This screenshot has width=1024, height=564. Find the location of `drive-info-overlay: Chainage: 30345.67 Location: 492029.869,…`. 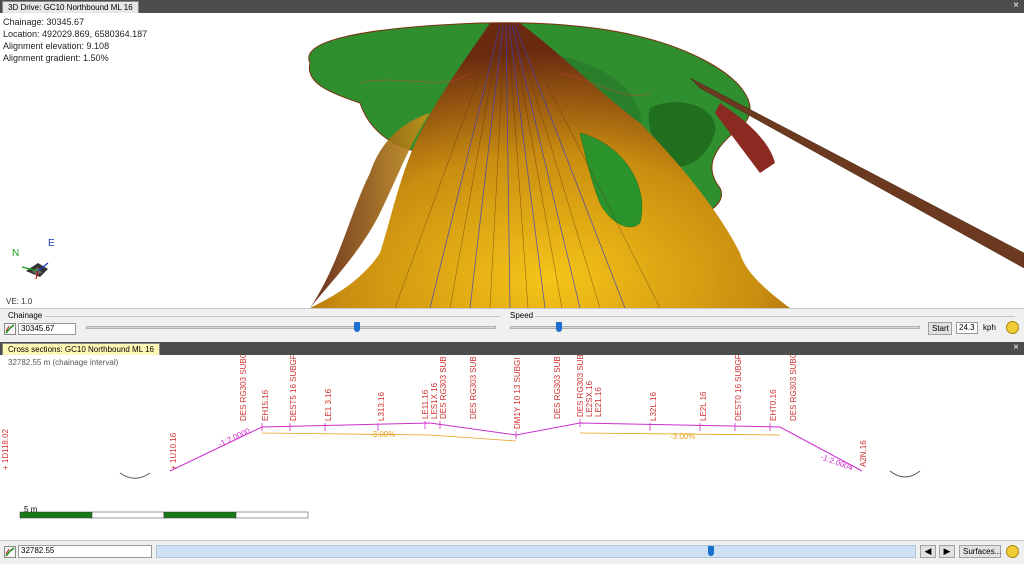

drive-info-overlay: Chainage: 30345.67 Location: 492029.869,… is located at coordinates (75, 40).